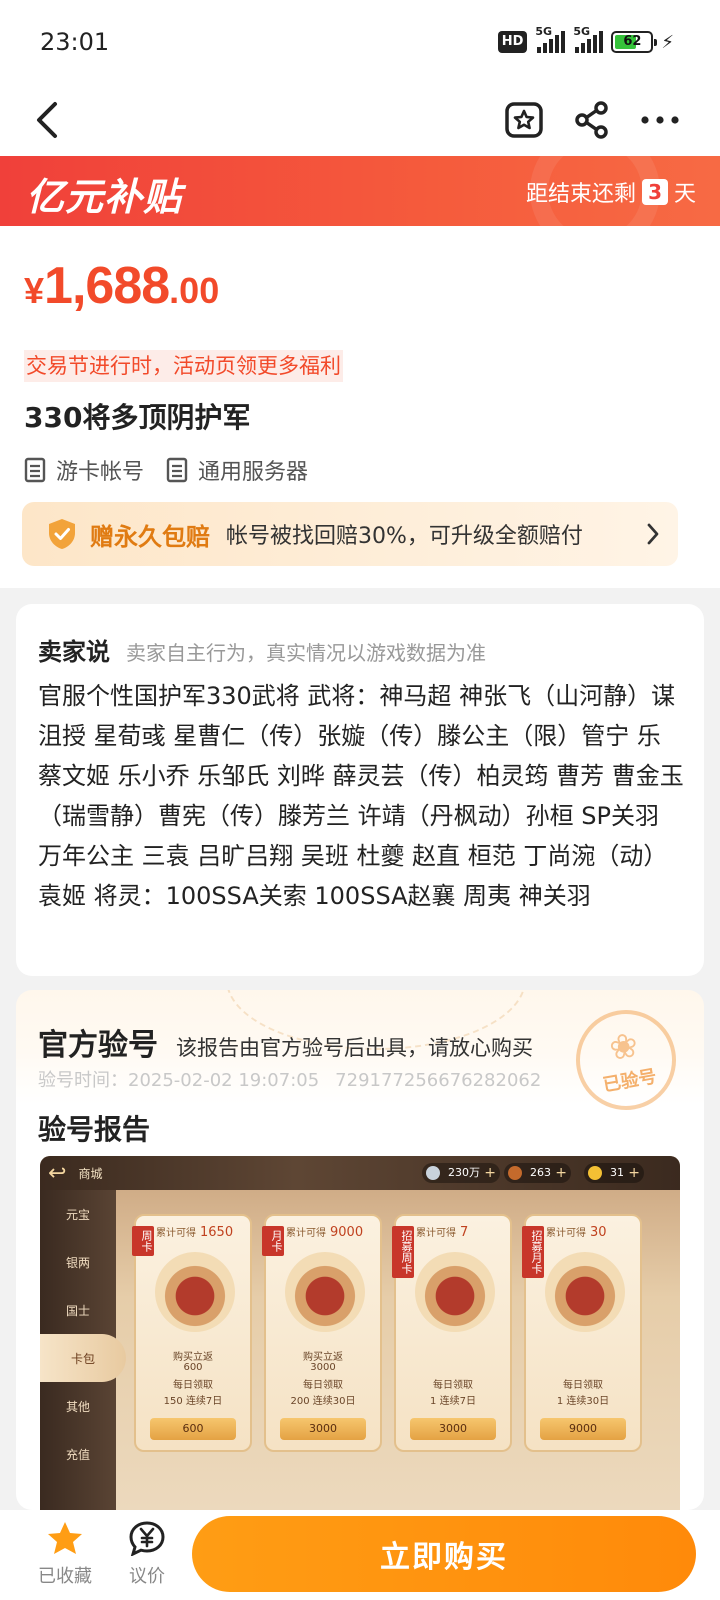 The width and height of the screenshot is (720, 1600). I want to click on hd-voice-icon: HD, so click(512, 42).